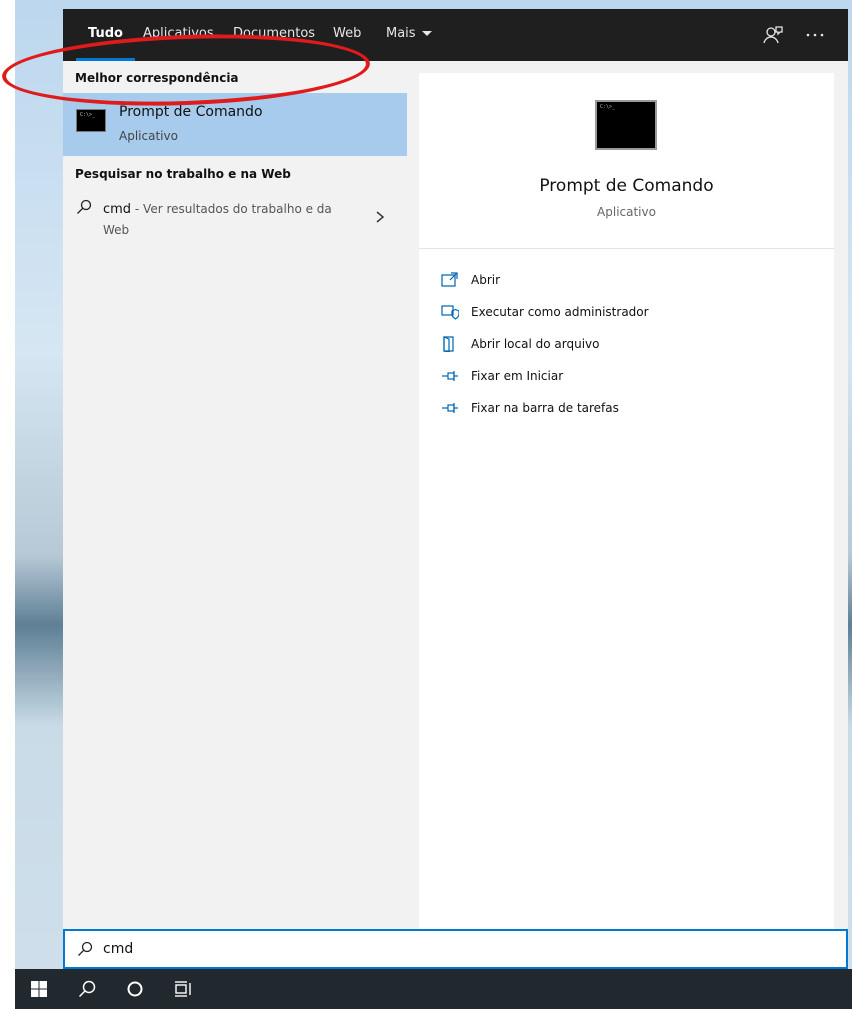  I want to click on preview-header: C:\>_ Prompt de Comando Aplicativo, so click(626, 161).